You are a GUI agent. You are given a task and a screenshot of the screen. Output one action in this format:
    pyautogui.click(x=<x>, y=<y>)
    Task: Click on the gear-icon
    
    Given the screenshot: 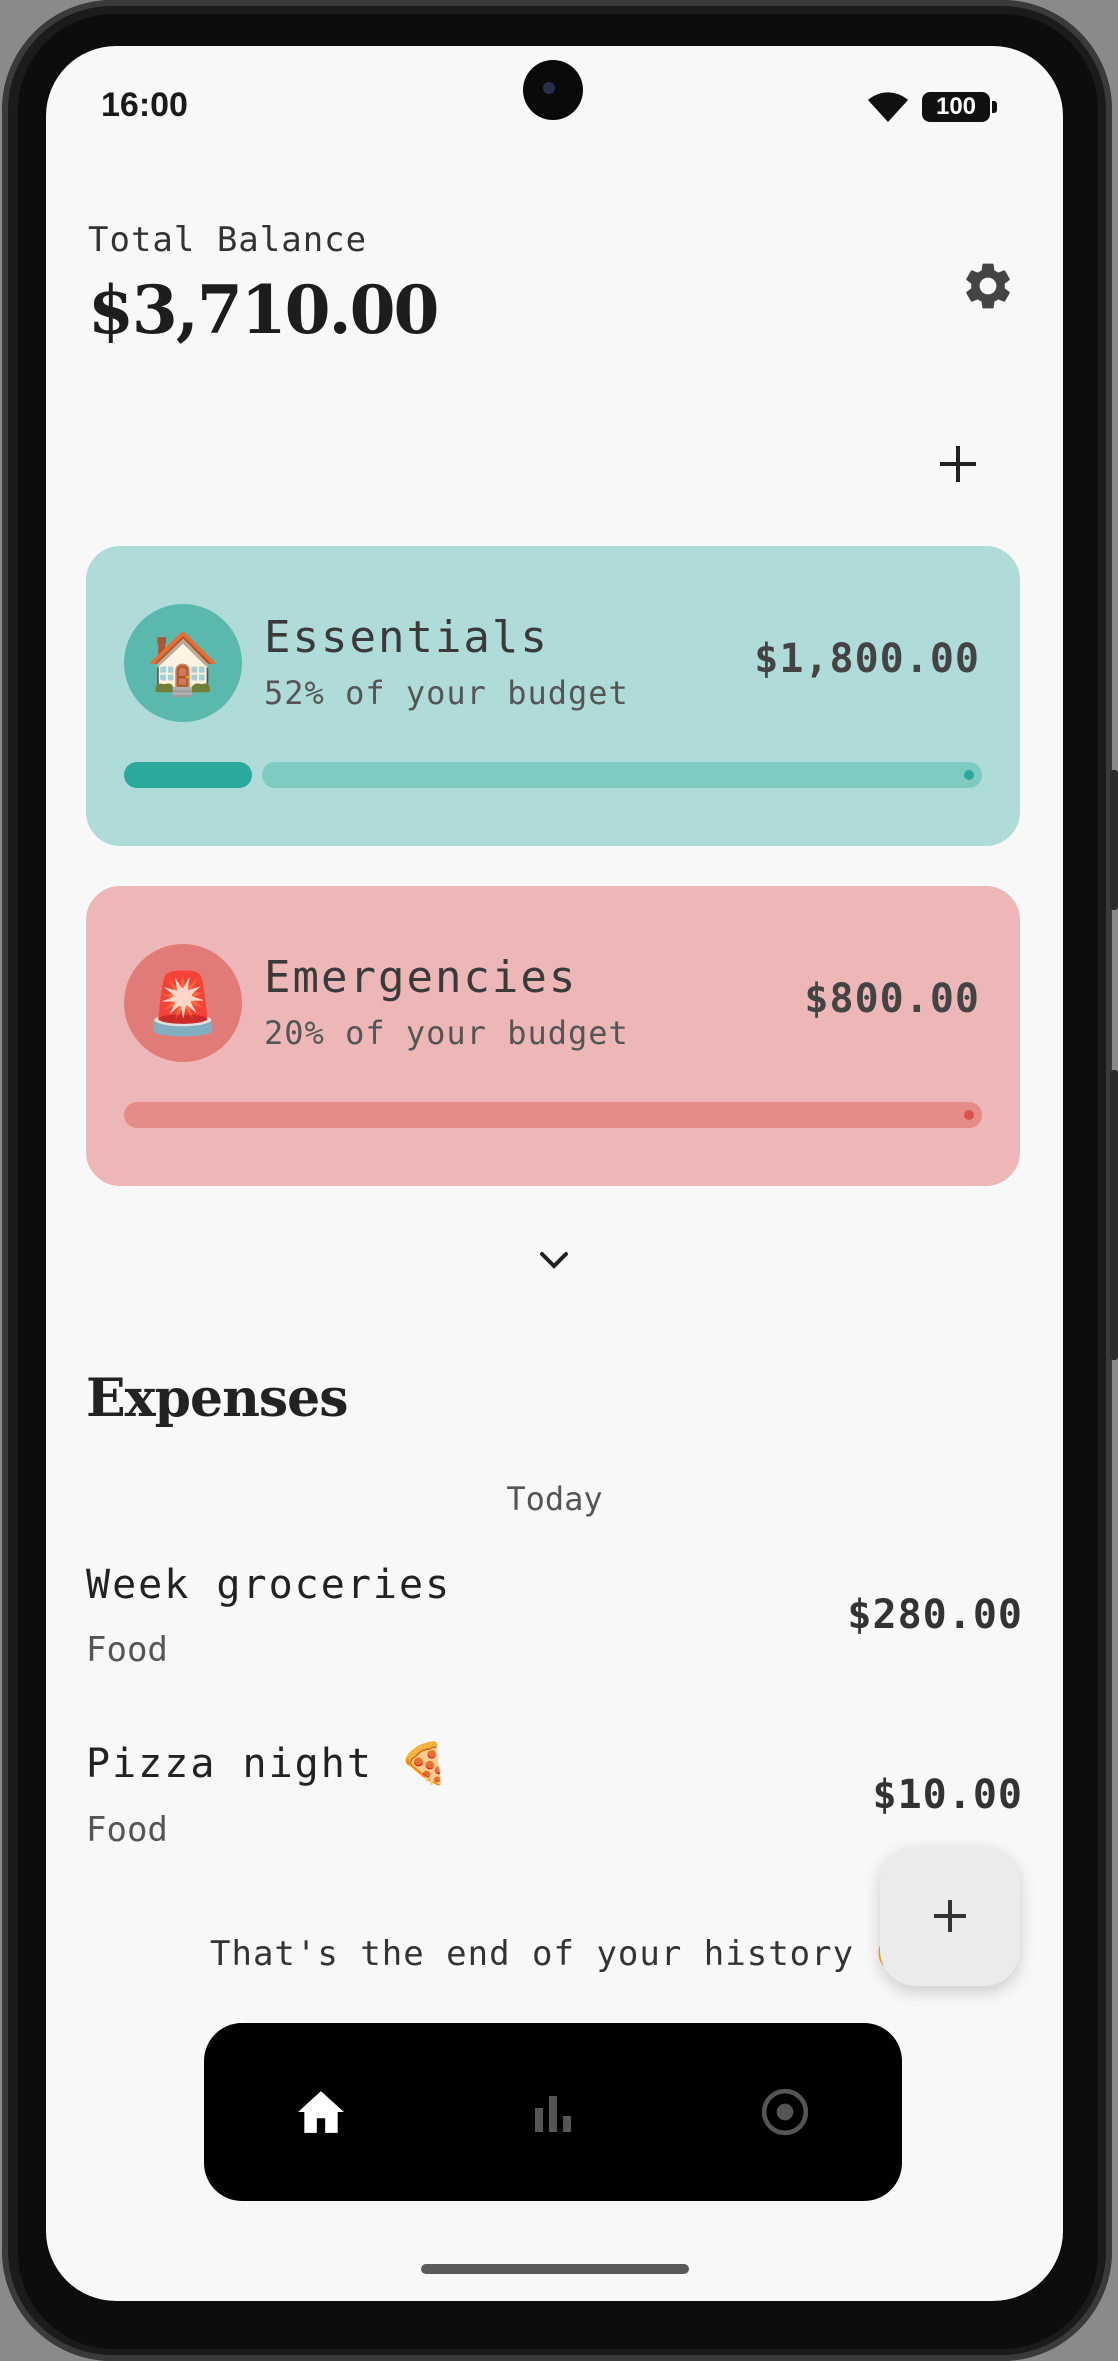 What is the action you would take?
    pyautogui.click(x=988, y=286)
    